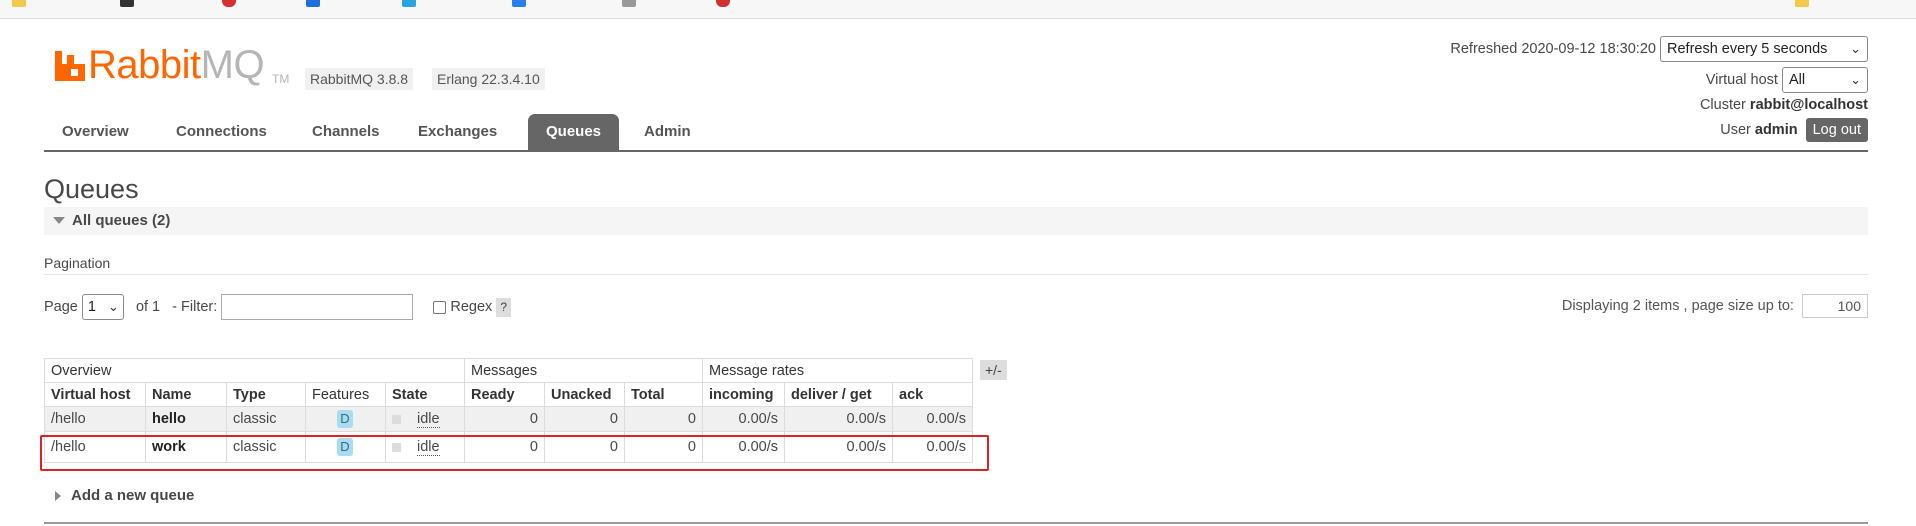 The width and height of the screenshot is (1916, 526). What do you see at coordinates (95, 419) in the screenshot?
I see `cell-vhost: /hello` at bounding box center [95, 419].